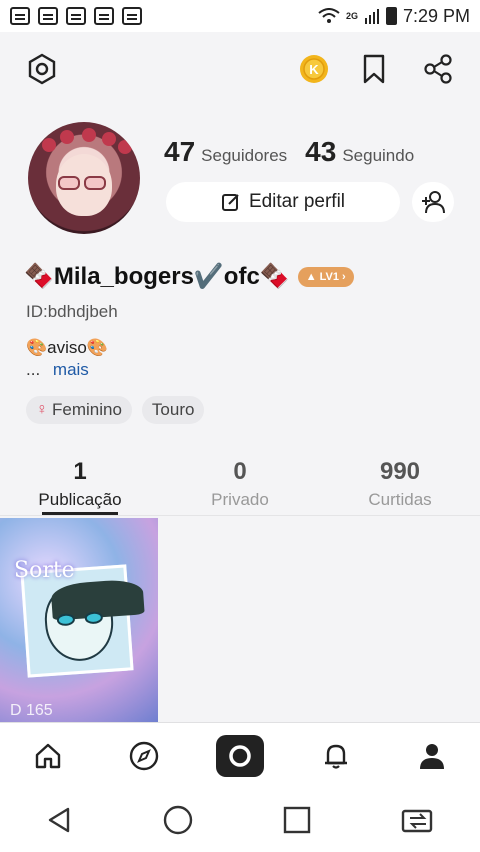 Image resolution: width=480 pixels, height=852 pixels. Describe the element at coordinates (351, 16) in the screenshot. I see `network-type: 2G` at that location.